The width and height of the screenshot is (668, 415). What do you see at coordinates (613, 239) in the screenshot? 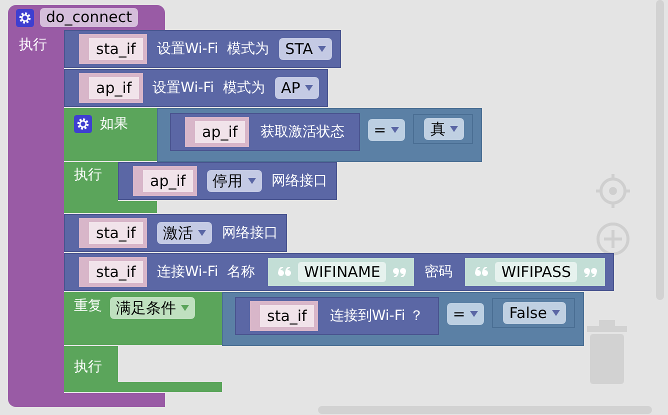
I see `zoom-in-icon` at bounding box center [613, 239].